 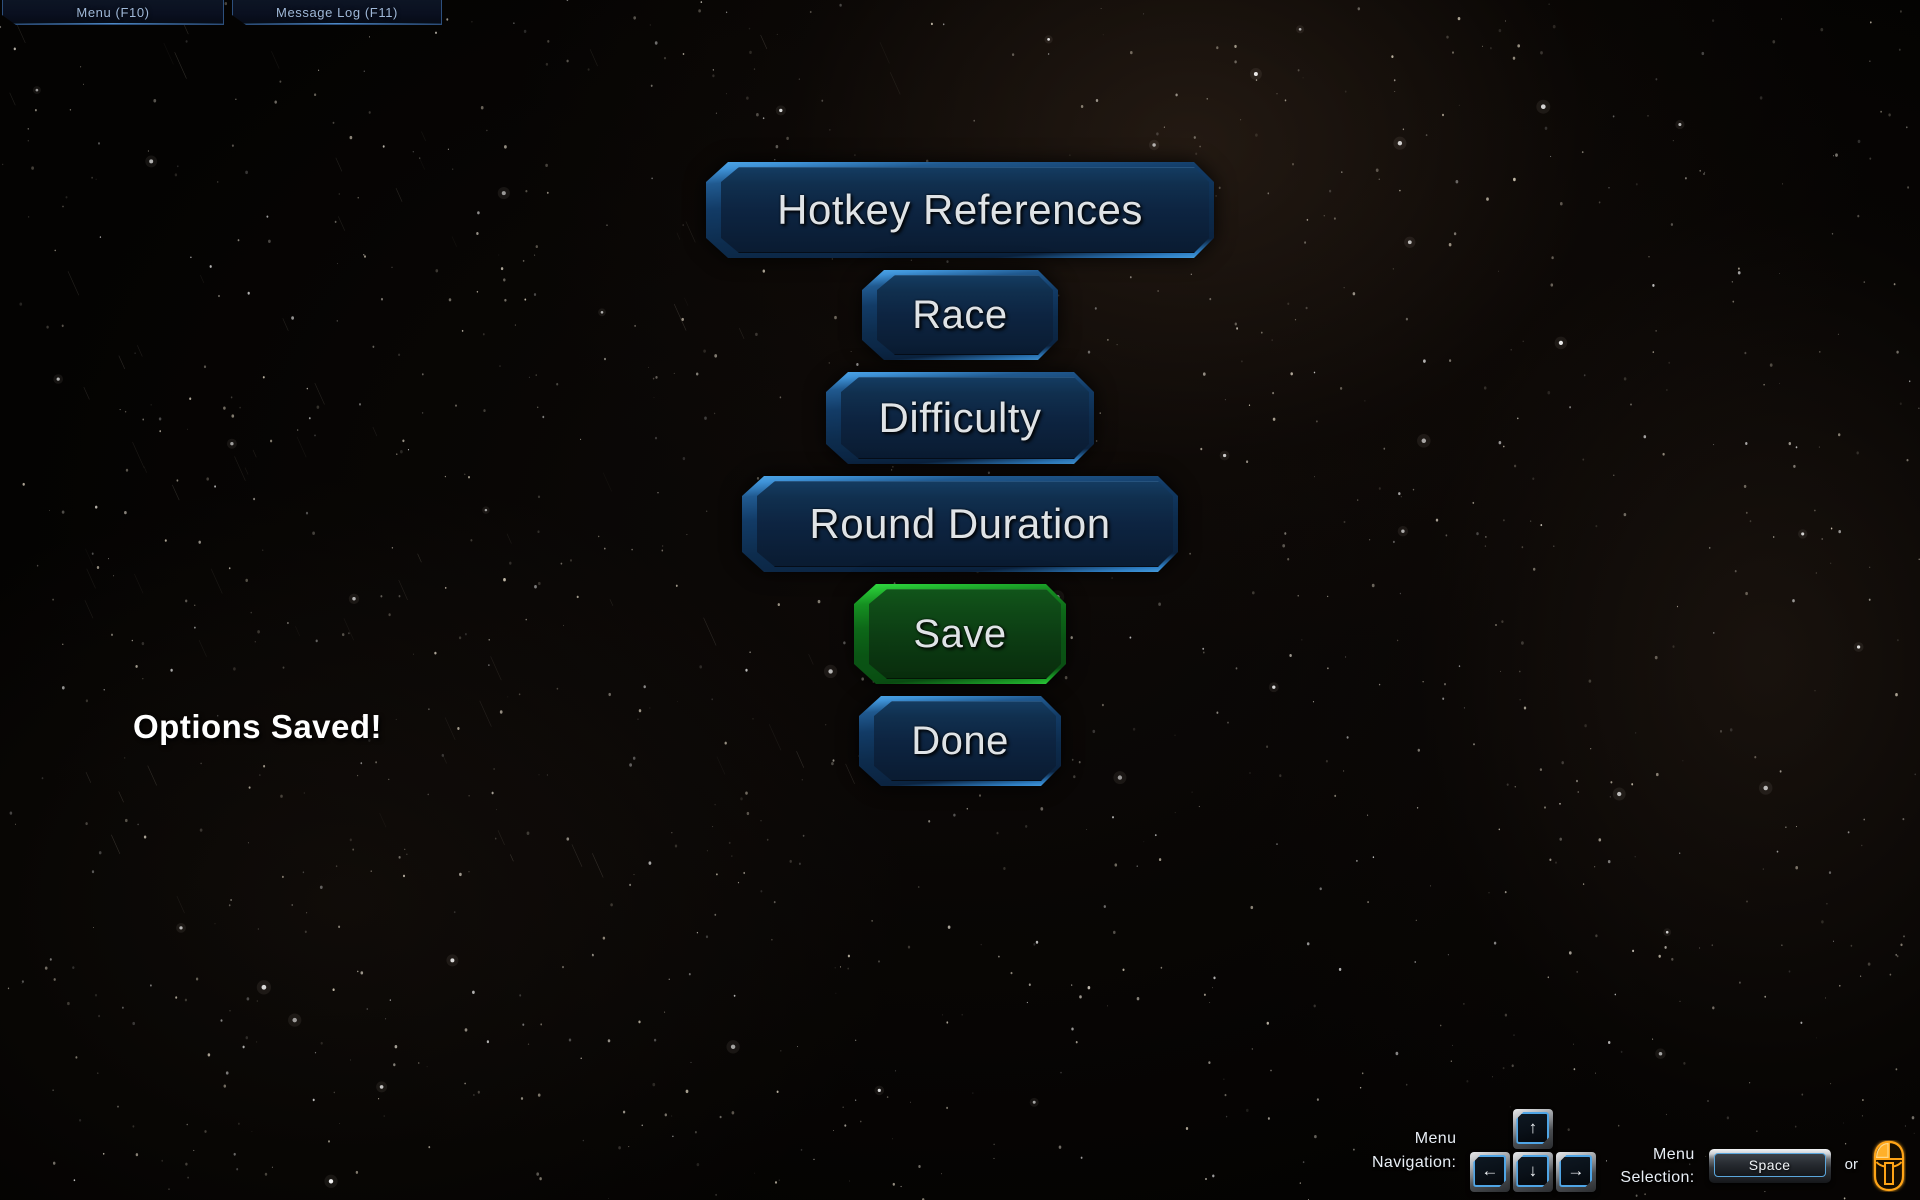 What do you see at coordinates (1889, 1166) in the screenshot?
I see `mouse-left-click-icon` at bounding box center [1889, 1166].